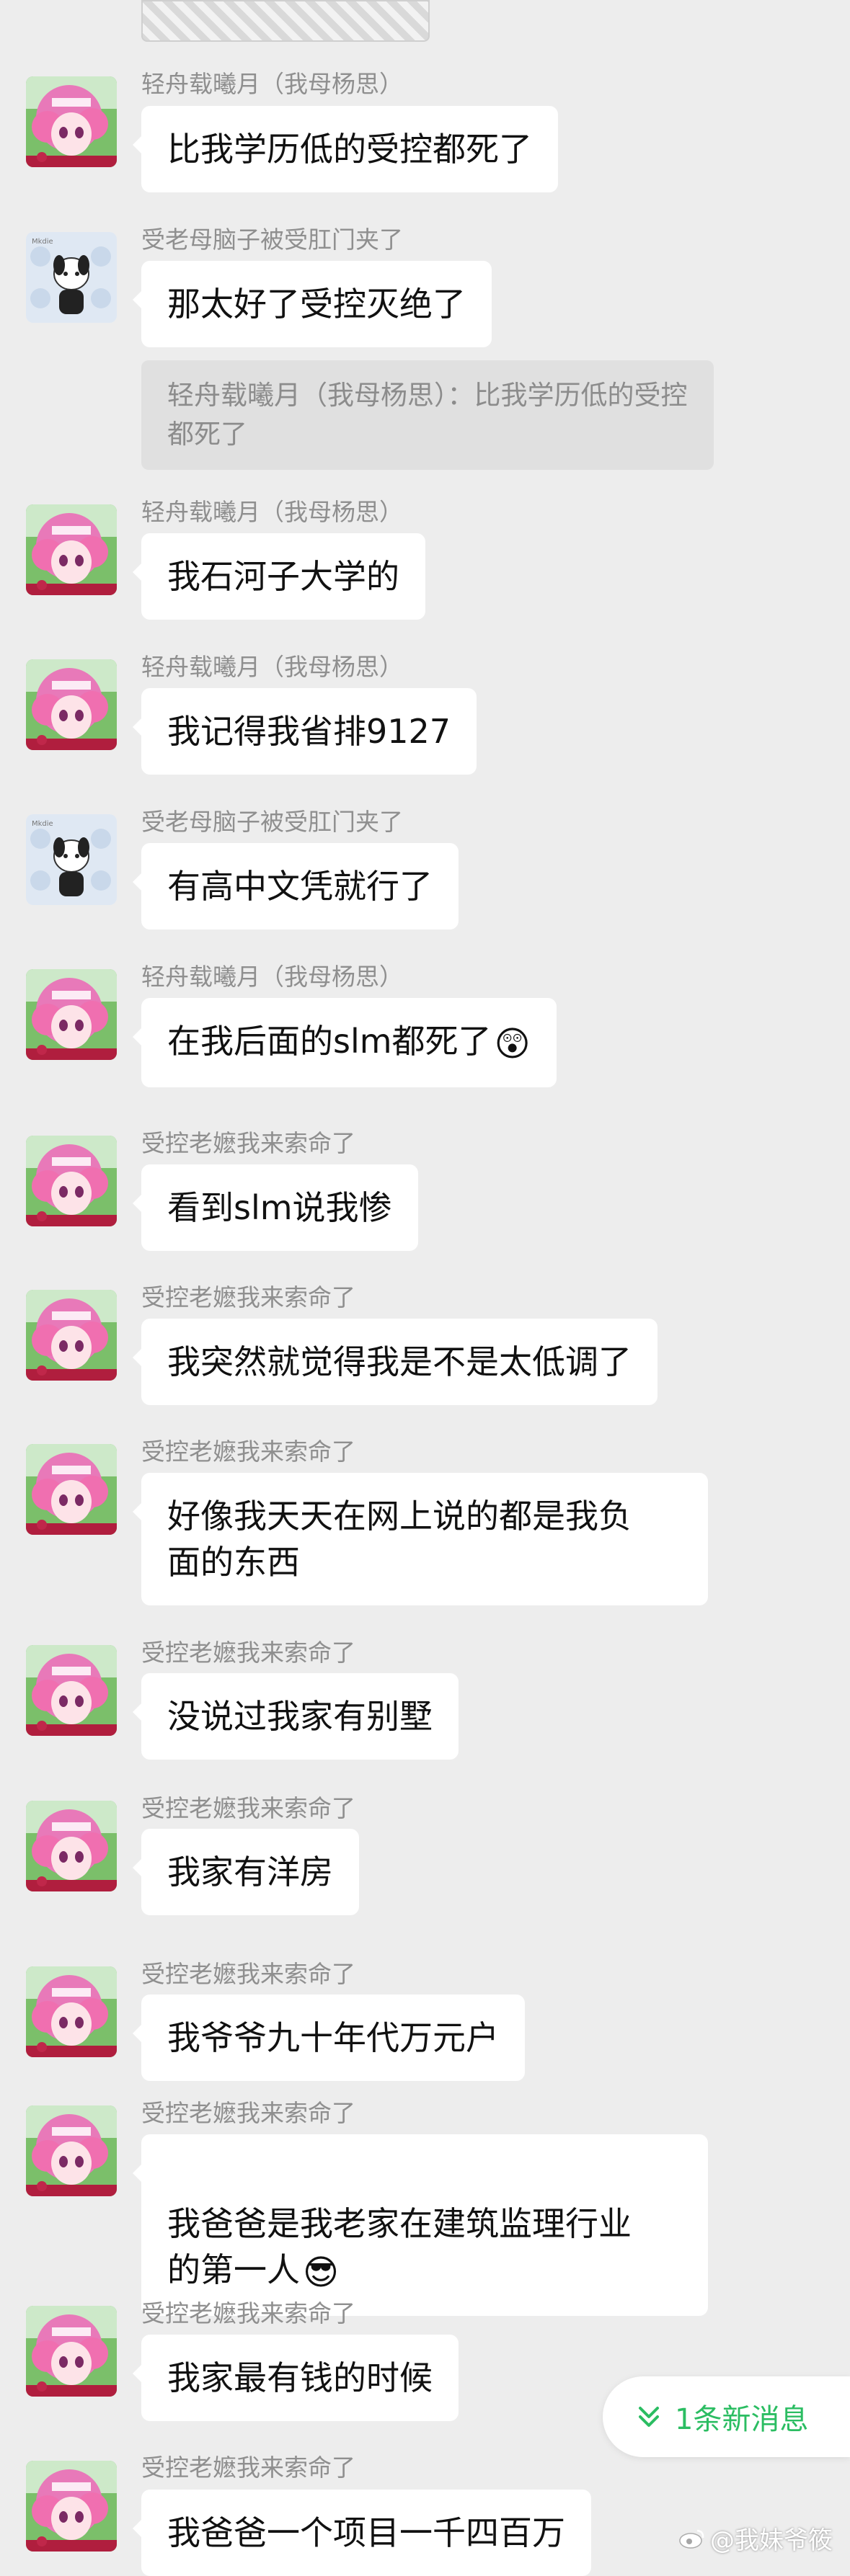 The width and height of the screenshot is (850, 2576). What do you see at coordinates (321, 2272) in the screenshot?
I see `sunglasses-emoji-icon: 😎` at bounding box center [321, 2272].